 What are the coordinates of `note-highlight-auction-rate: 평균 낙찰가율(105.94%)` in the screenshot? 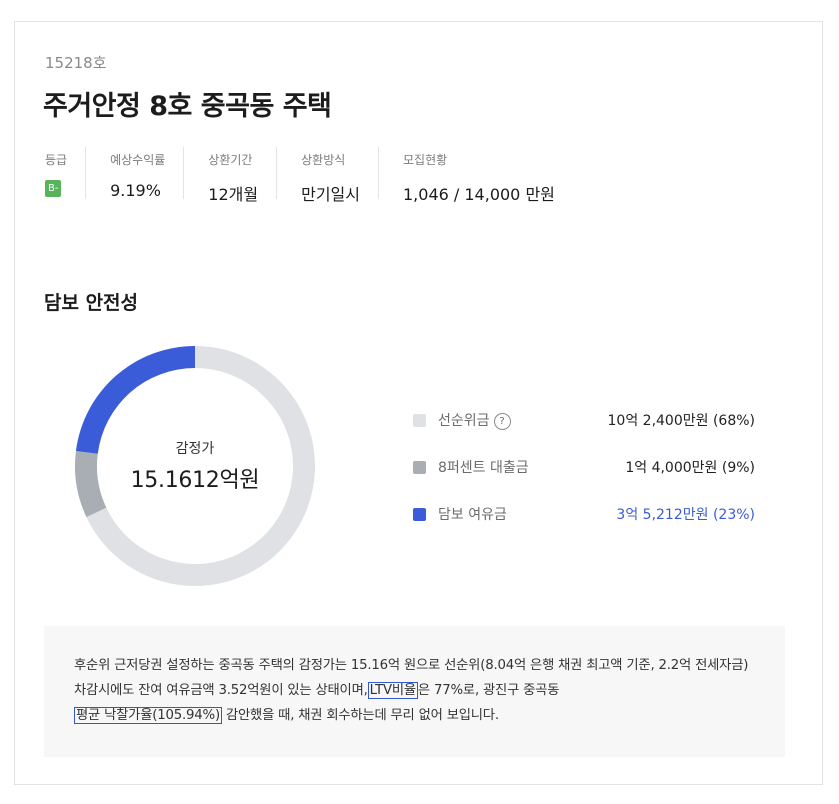 It's located at (148, 715).